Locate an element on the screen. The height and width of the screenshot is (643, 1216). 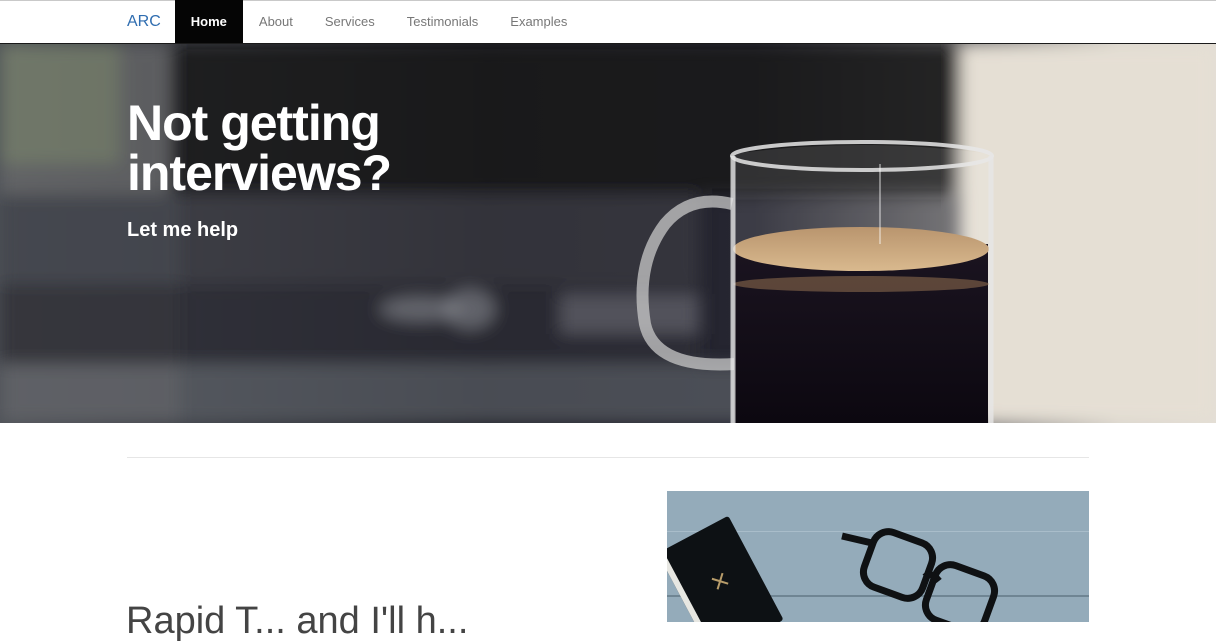
nav-item-about: About is located at coordinates (276, 22).